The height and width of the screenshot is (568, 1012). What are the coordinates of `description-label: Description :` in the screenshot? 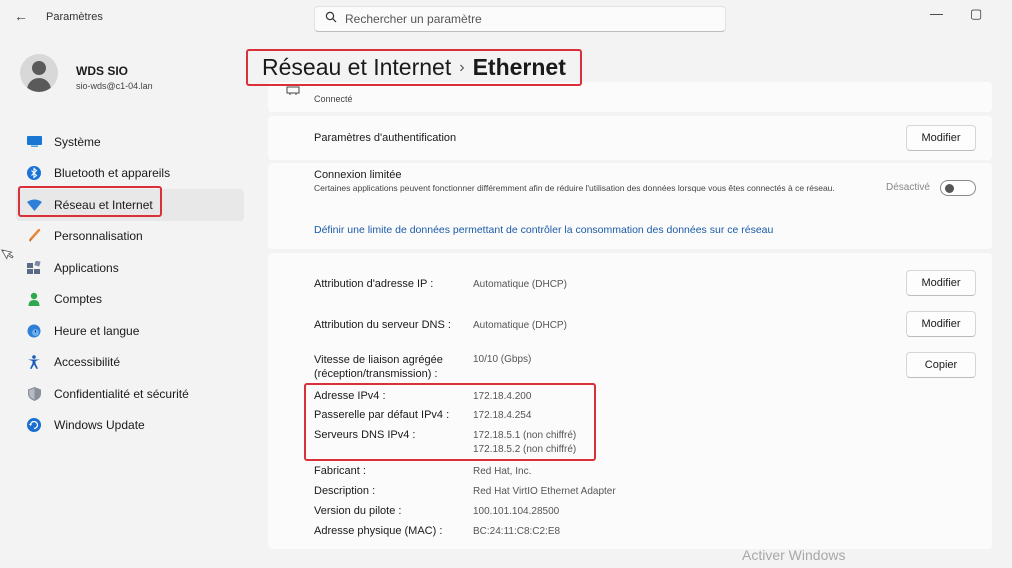 It's located at (345, 491).